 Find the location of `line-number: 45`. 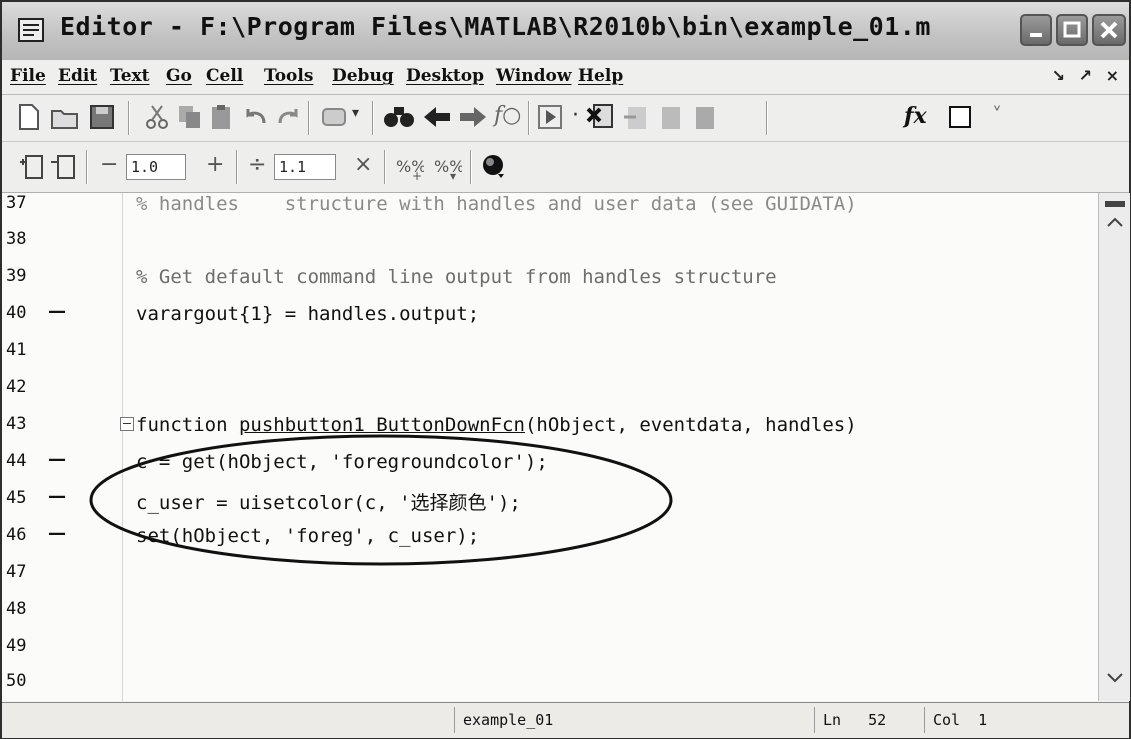

line-number: 45 is located at coordinates (16, 498).